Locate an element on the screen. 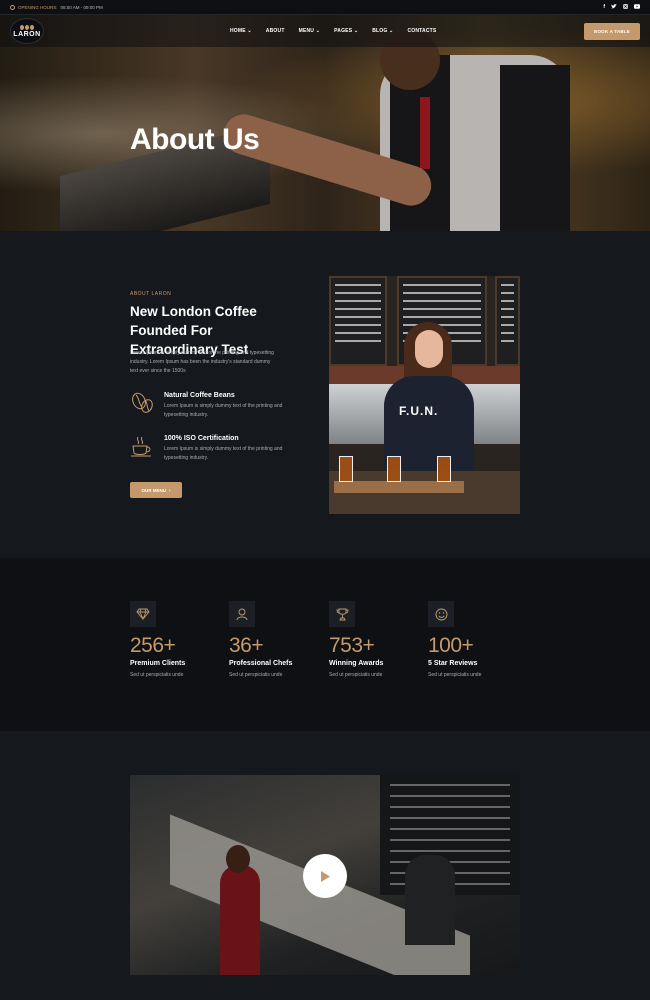 Image resolution: width=650 pixels, height=1000 pixels. opening-hours-value: 08:00 AM - 09:00 PM is located at coordinates (81, 7).